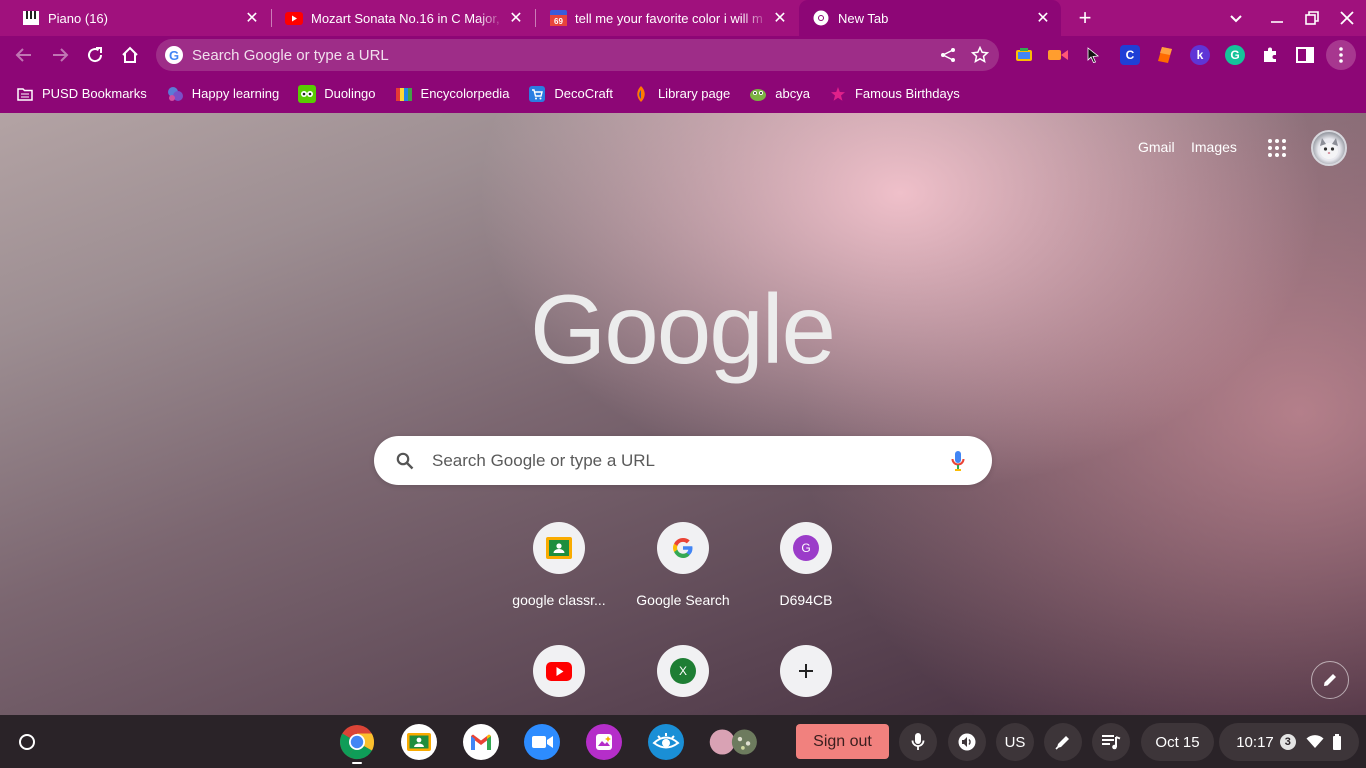 The height and width of the screenshot is (768, 1366). Describe the element at coordinates (1024, 55) in the screenshot. I see `extension-screenshot-icon` at that location.